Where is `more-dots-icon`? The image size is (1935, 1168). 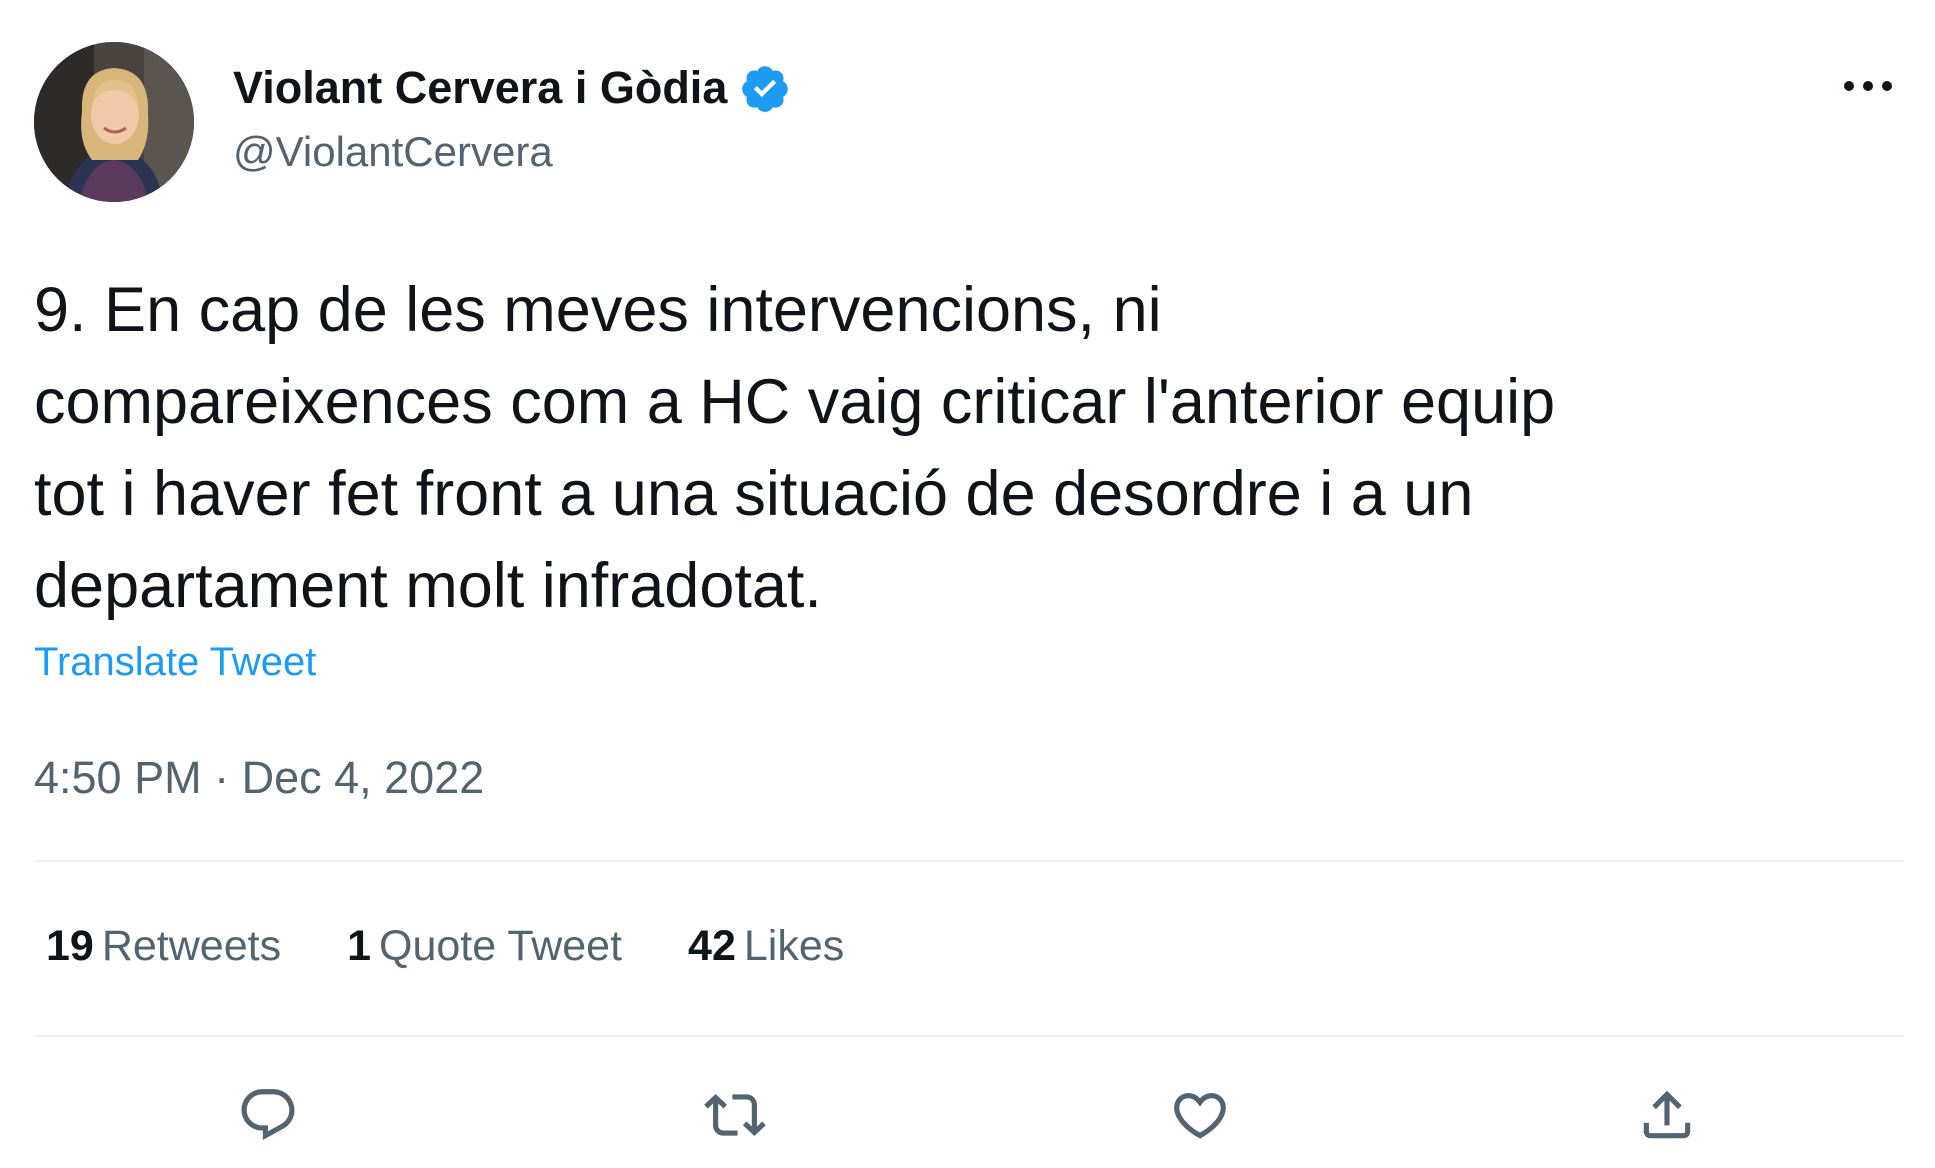
more-dots-icon is located at coordinates (1868, 86).